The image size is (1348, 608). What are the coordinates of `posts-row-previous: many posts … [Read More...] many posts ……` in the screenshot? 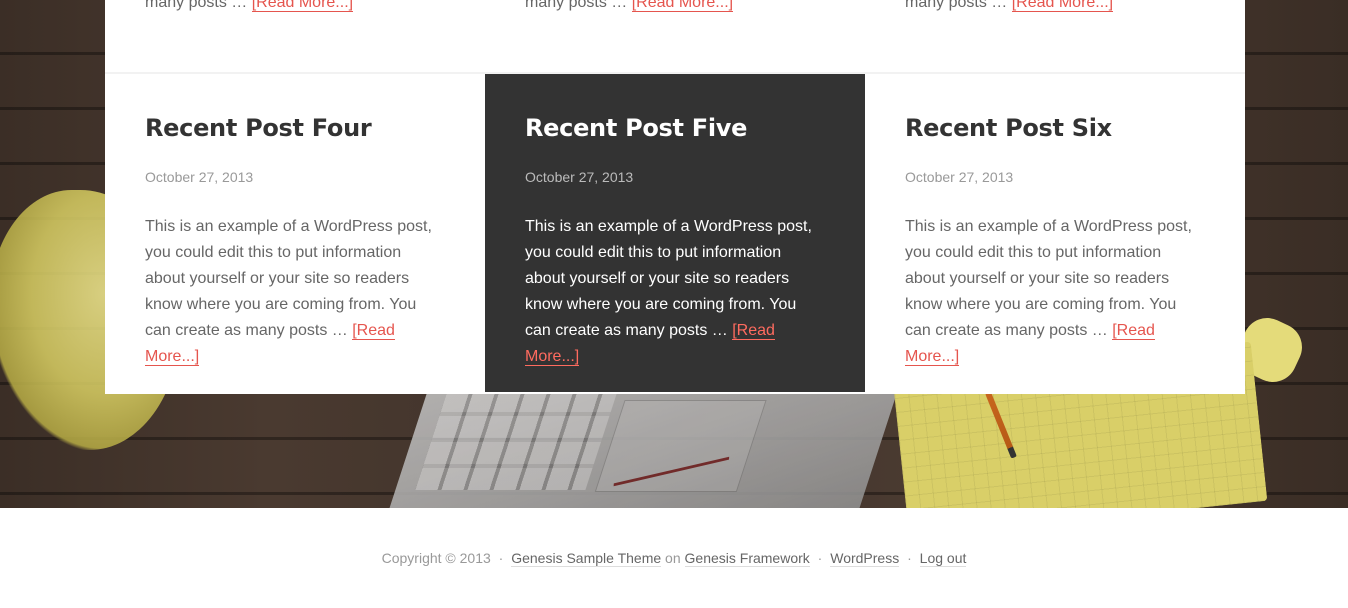 It's located at (675, 37).